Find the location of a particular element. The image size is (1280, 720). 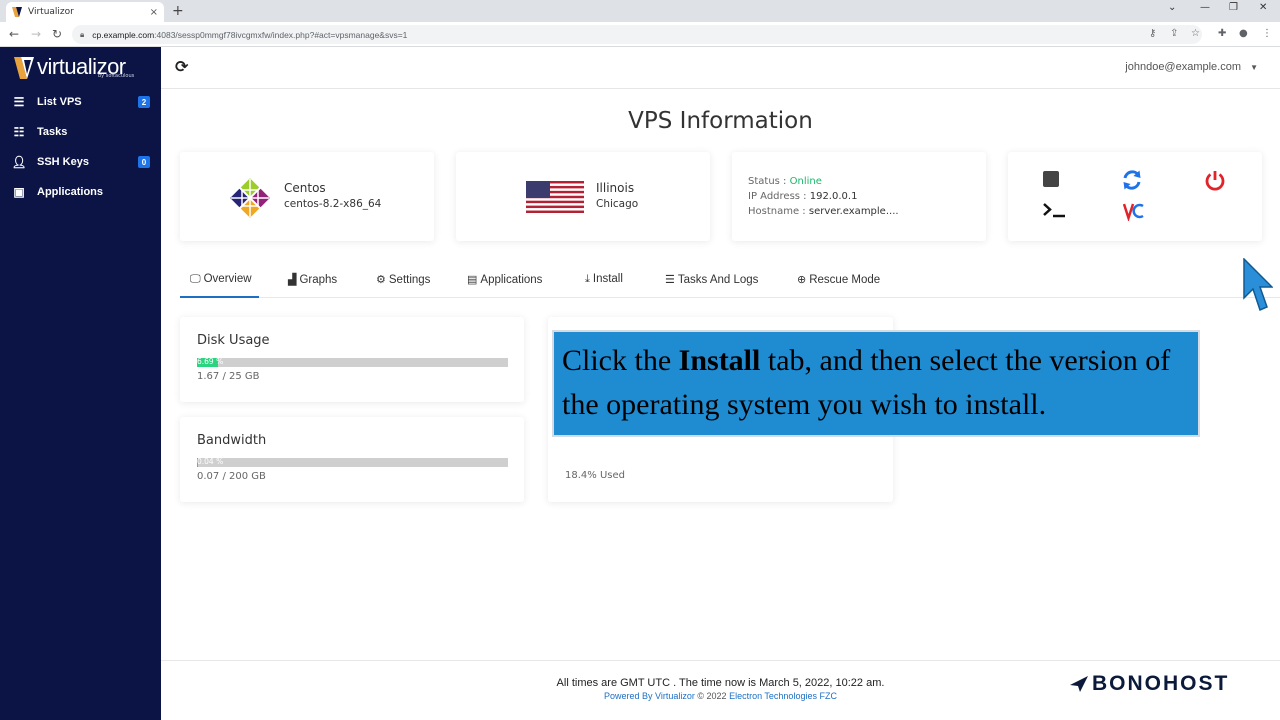

box-icon: ▣ is located at coordinates (19, 192).